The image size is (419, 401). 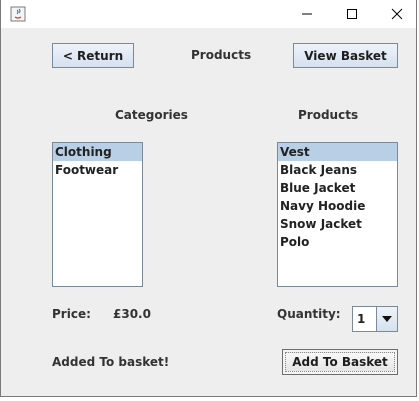 I want to click on maximize-button, so click(x=351, y=14).